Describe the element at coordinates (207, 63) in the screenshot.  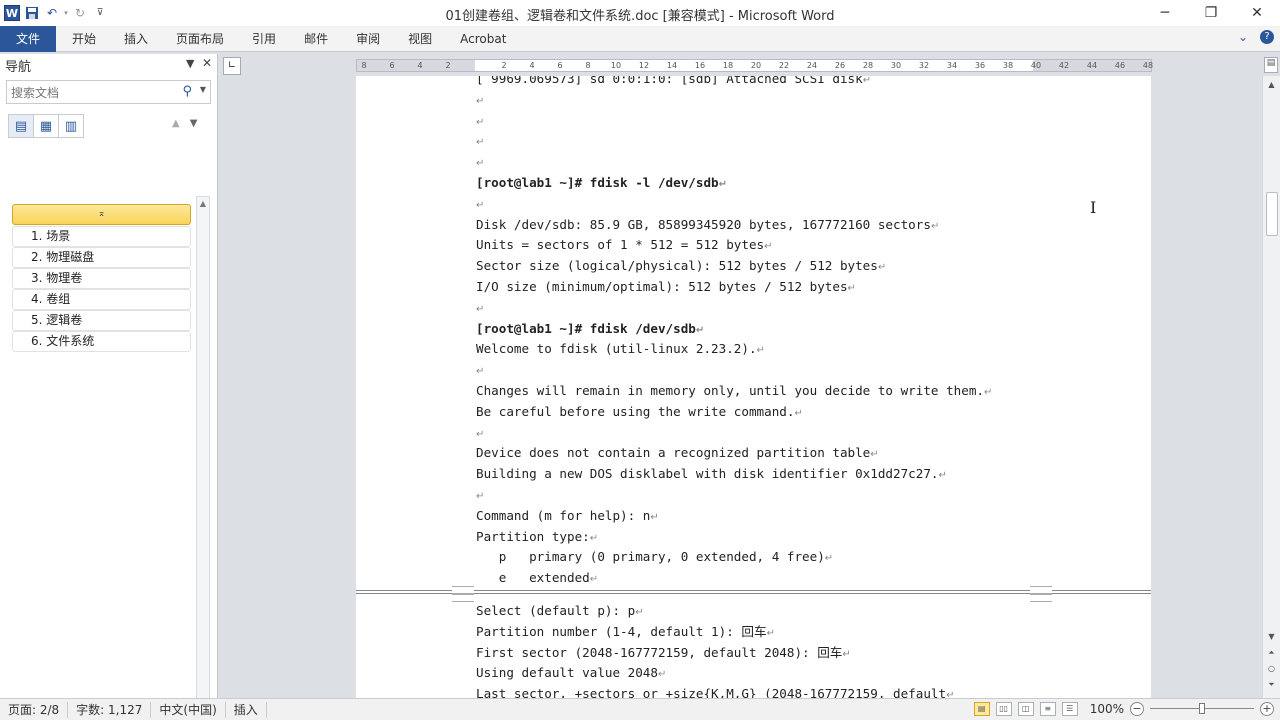
I see `nav-close-icon: ✕` at that location.